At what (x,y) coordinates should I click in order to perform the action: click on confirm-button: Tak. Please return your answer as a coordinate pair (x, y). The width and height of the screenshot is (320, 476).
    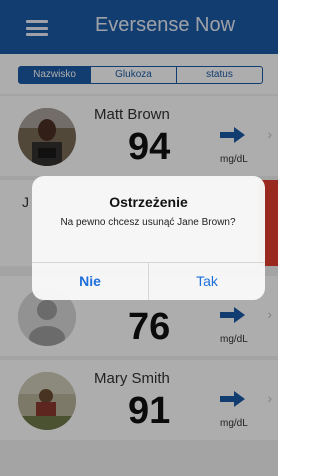
    Looking at the image, I should click on (207, 281).